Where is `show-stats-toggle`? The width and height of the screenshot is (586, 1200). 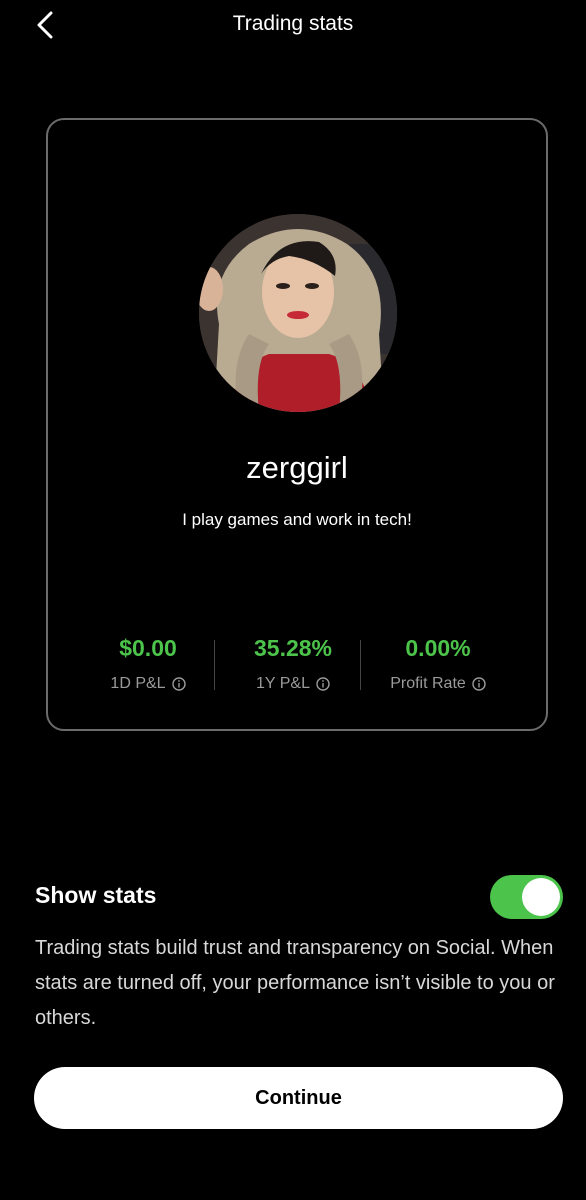
show-stats-toggle is located at coordinates (526, 897).